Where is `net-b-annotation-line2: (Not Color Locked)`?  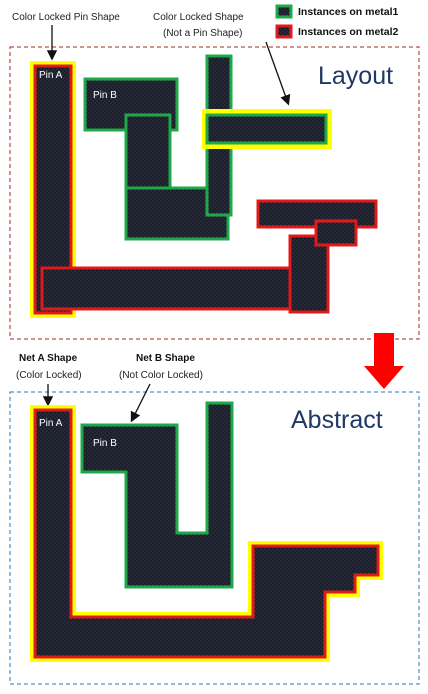 net-b-annotation-line2: (Not Color Locked) is located at coordinates (161, 375).